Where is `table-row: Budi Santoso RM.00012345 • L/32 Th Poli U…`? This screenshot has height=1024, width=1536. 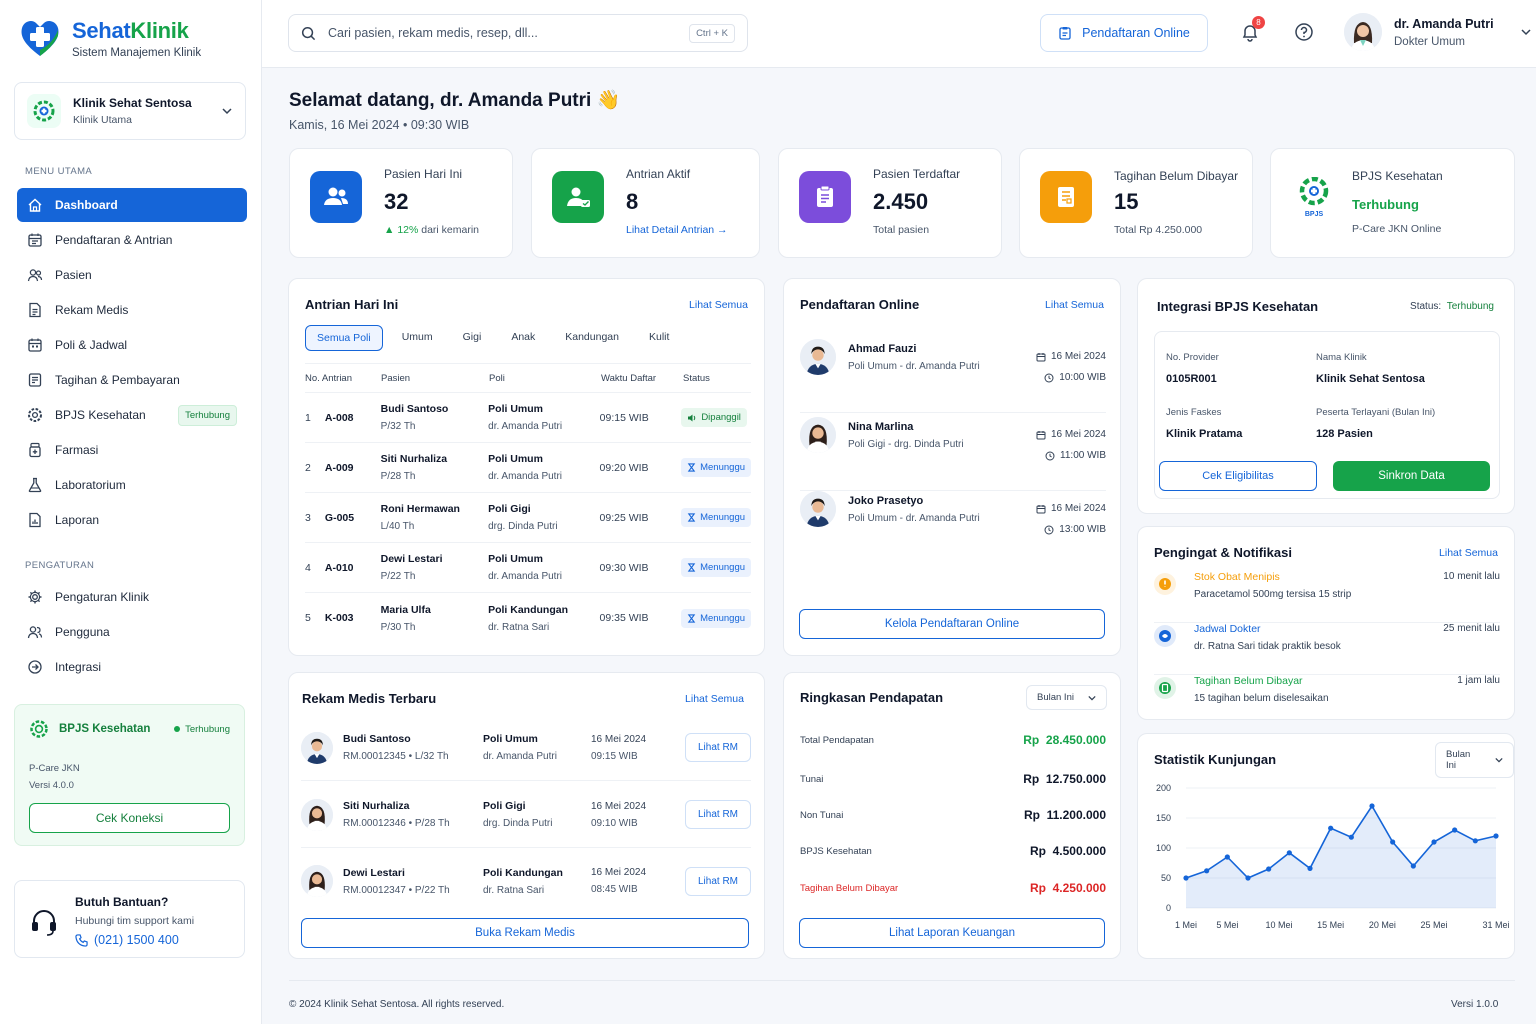 table-row: Budi Santoso RM.00012345 • L/32 Th Poli U… is located at coordinates (526, 748).